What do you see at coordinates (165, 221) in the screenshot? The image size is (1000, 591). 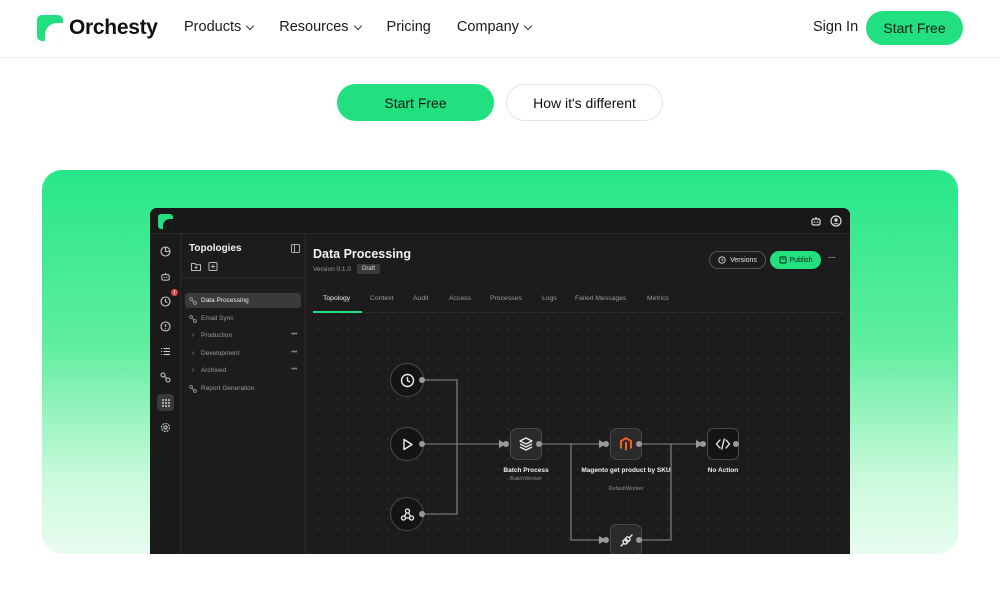 I see `app-logo-icon` at bounding box center [165, 221].